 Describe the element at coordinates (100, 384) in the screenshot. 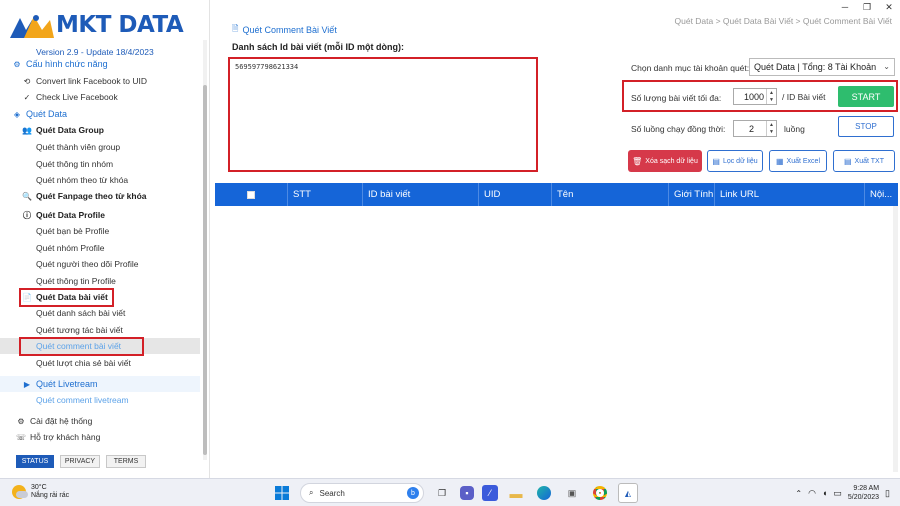

I see `section-livestream: ▶ Quét Livetream` at that location.